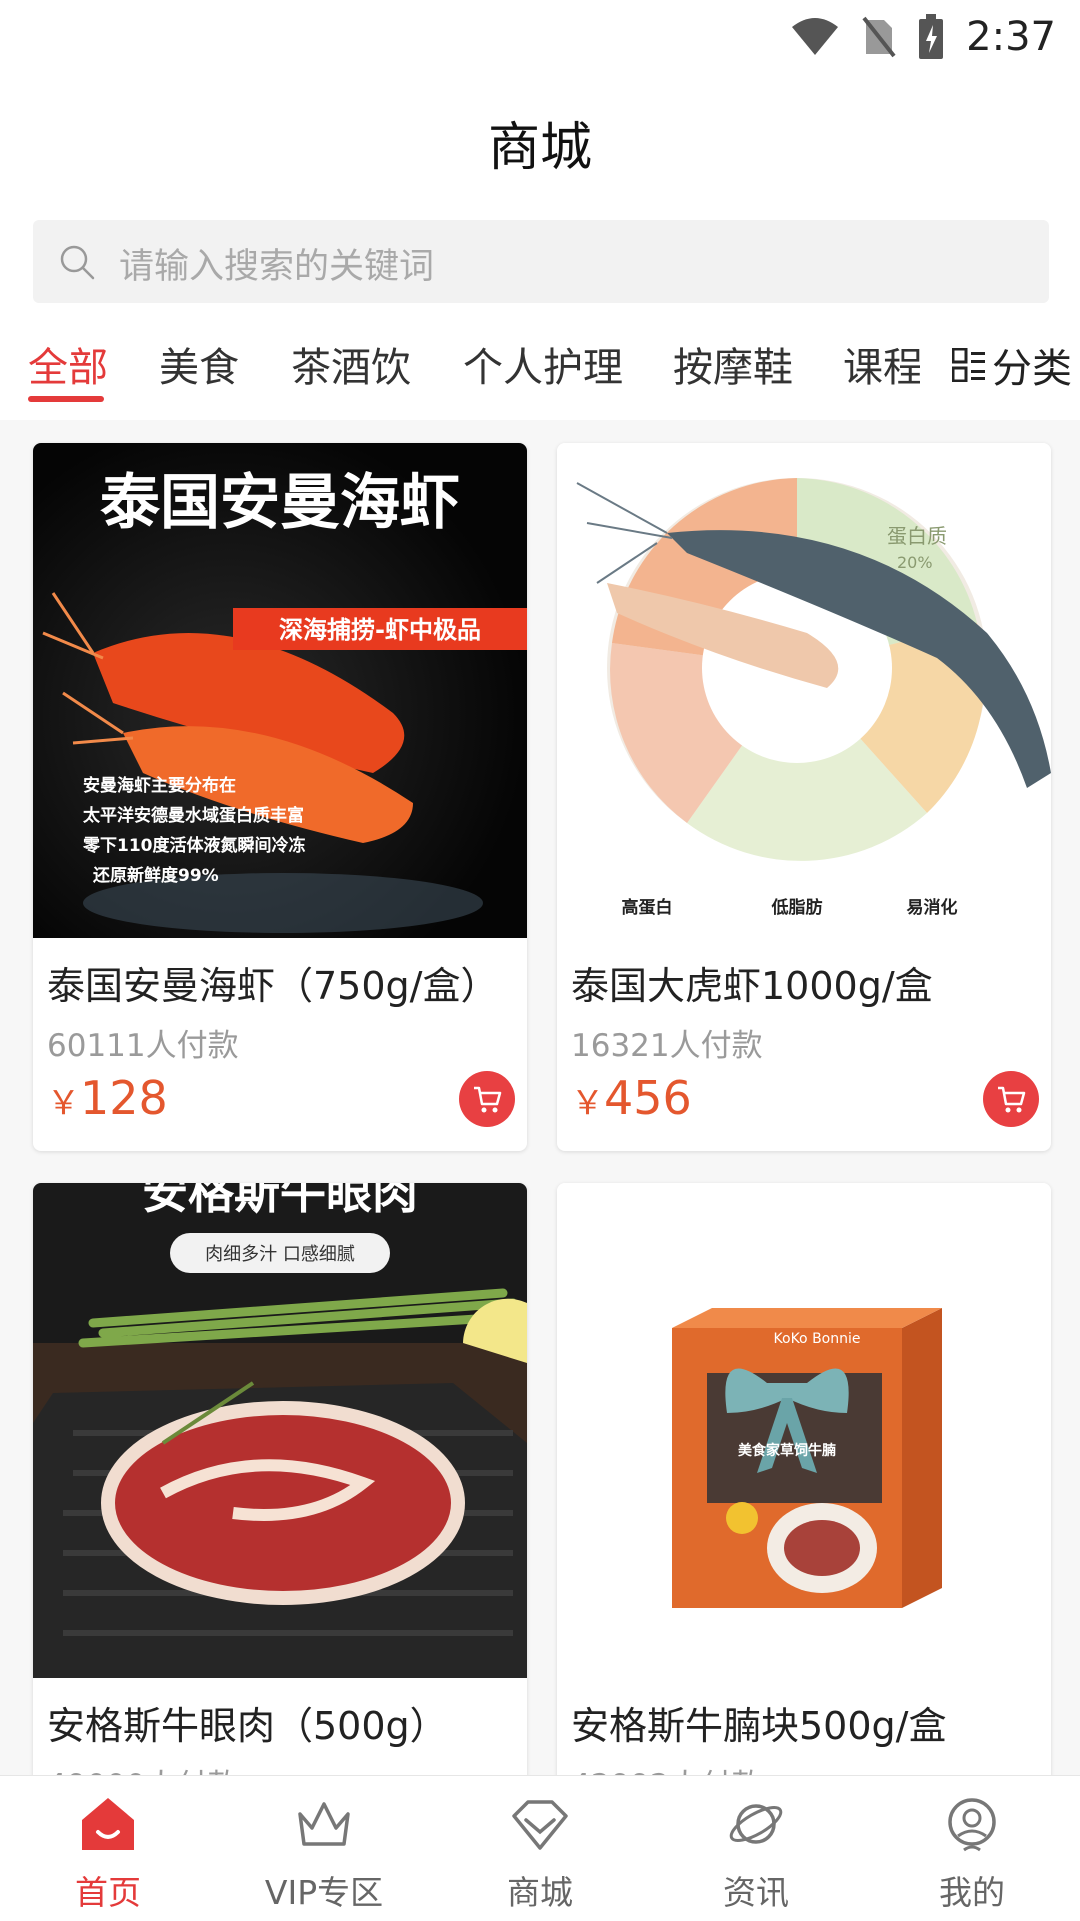  I want to click on nav-label: 商城, so click(540, 1892).